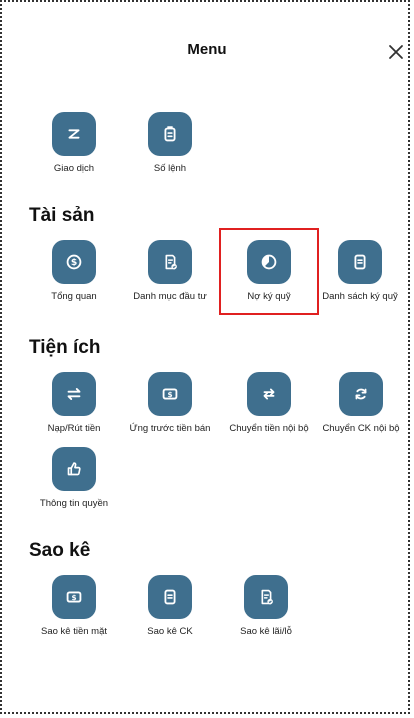 The width and height of the screenshot is (414, 718). What do you see at coordinates (269, 271) in the screenshot?
I see `highlight-box` at bounding box center [269, 271].